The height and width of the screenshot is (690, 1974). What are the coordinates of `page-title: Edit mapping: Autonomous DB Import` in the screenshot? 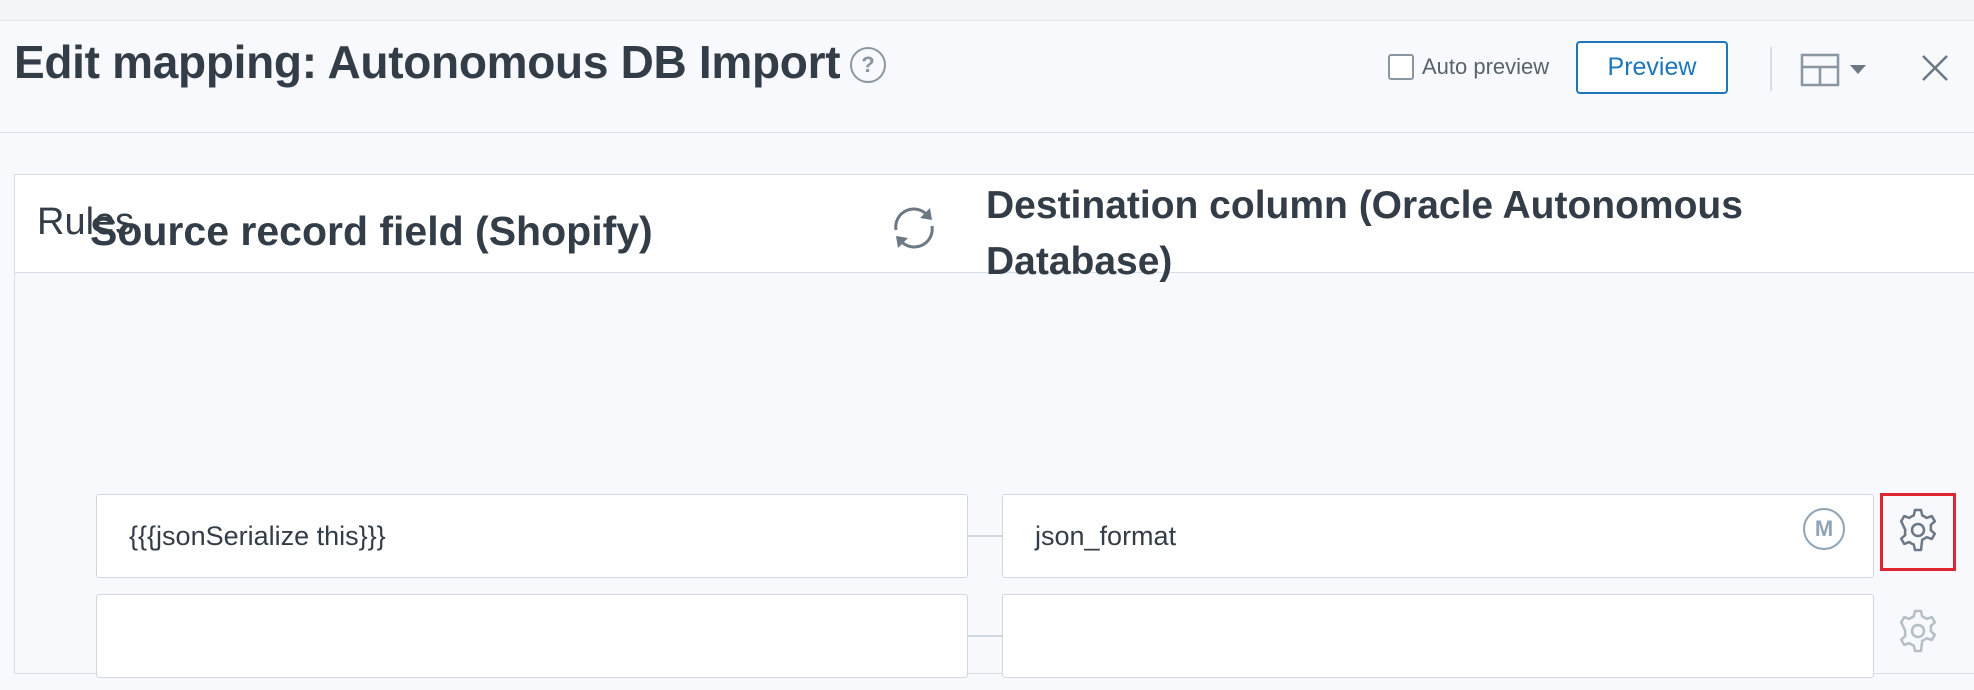 It's located at (427, 62).